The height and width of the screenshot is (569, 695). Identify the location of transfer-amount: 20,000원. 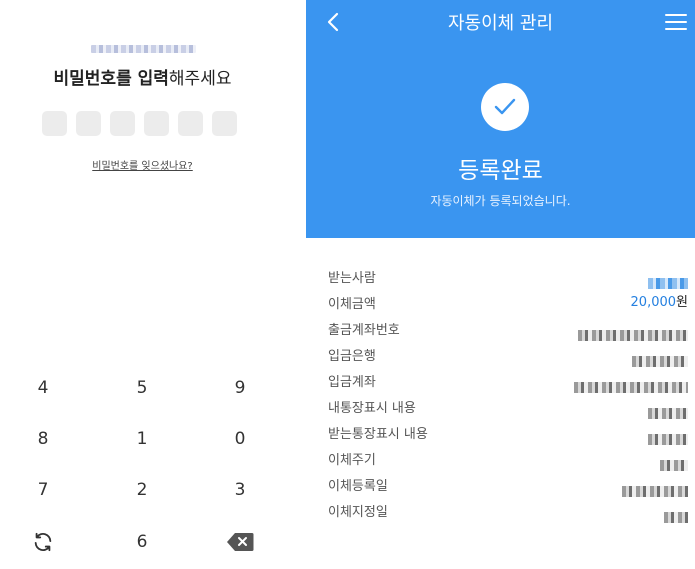
(659, 303).